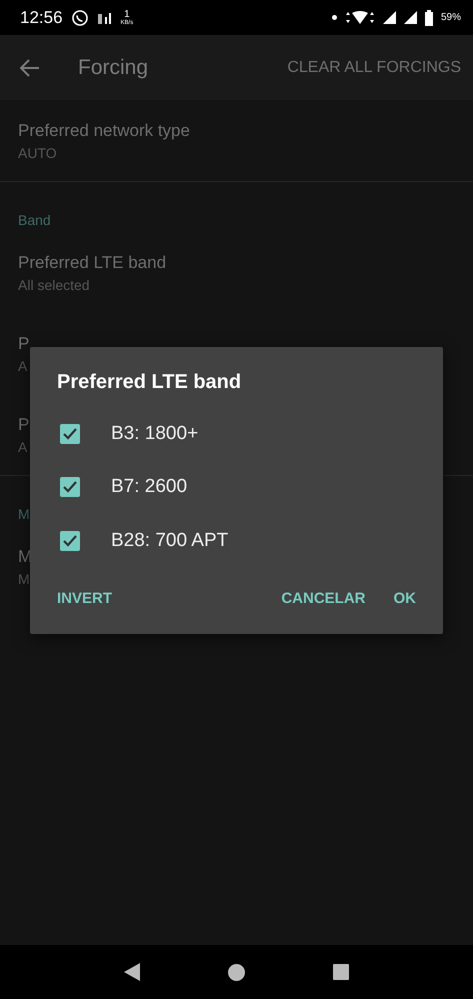 The image size is (473, 999). Describe the element at coordinates (334, 17) in the screenshot. I see `dot-icon` at that location.